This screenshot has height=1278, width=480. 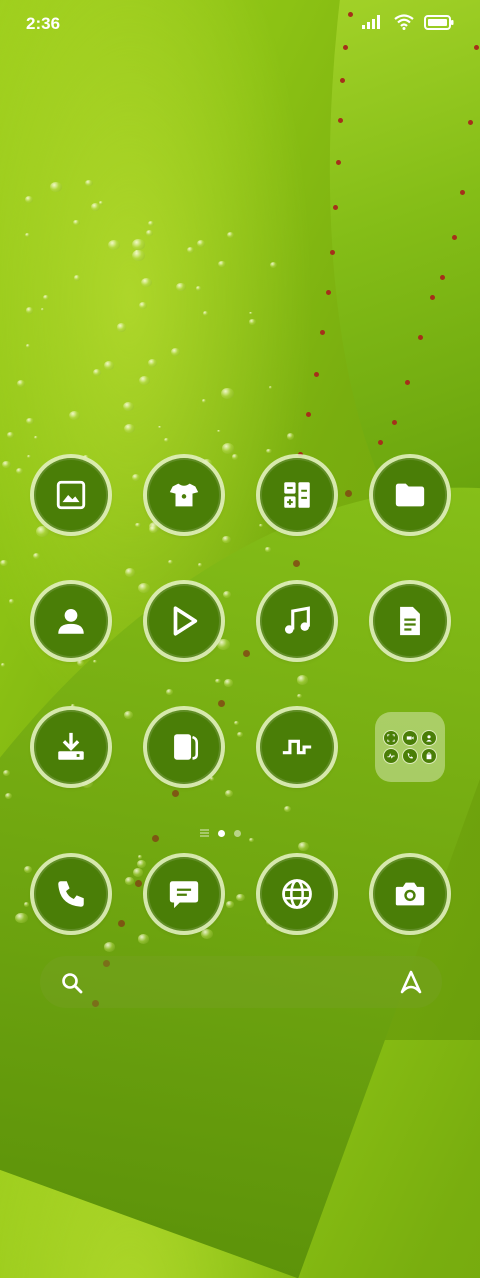 What do you see at coordinates (404, 22) in the screenshot?
I see `wifi-icon` at bounding box center [404, 22].